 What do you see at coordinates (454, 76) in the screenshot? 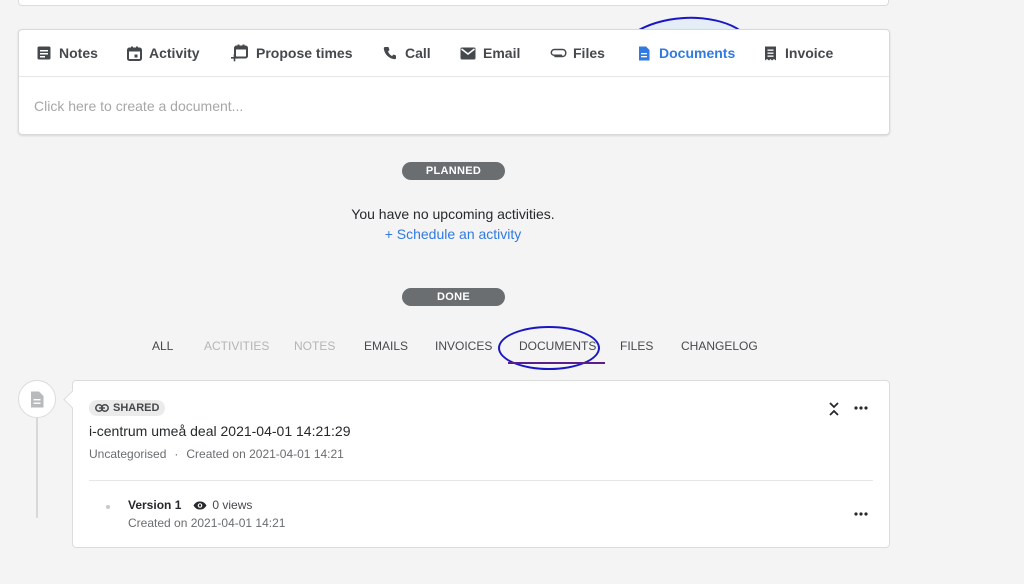
I see `tabs-divider` at bounding box center [454, 76].